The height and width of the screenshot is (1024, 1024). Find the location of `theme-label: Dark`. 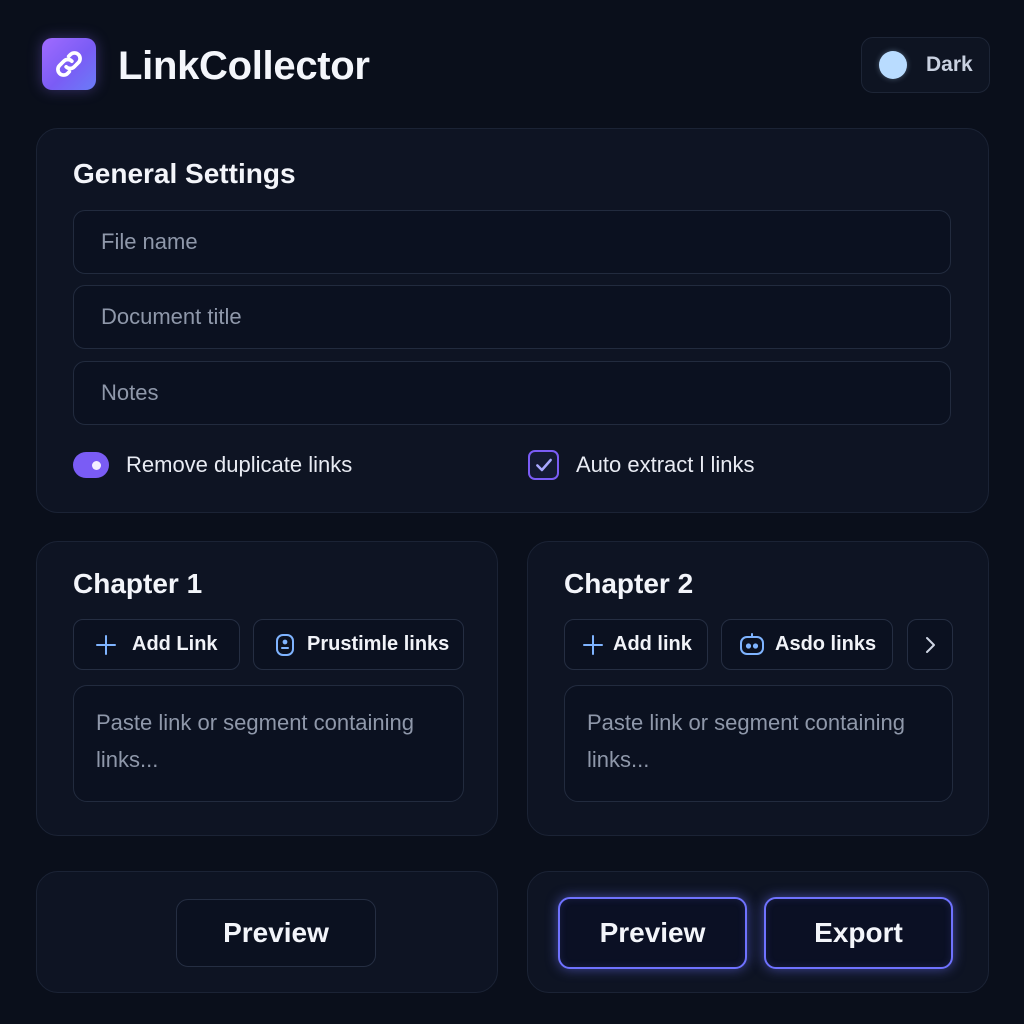

theme-label: Dark is located at coordinates (949, 64).